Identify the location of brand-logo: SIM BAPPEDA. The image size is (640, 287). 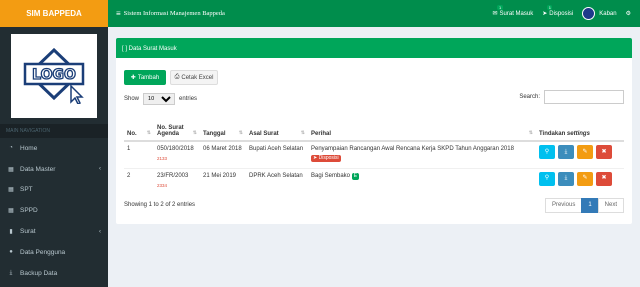
(54, 13).